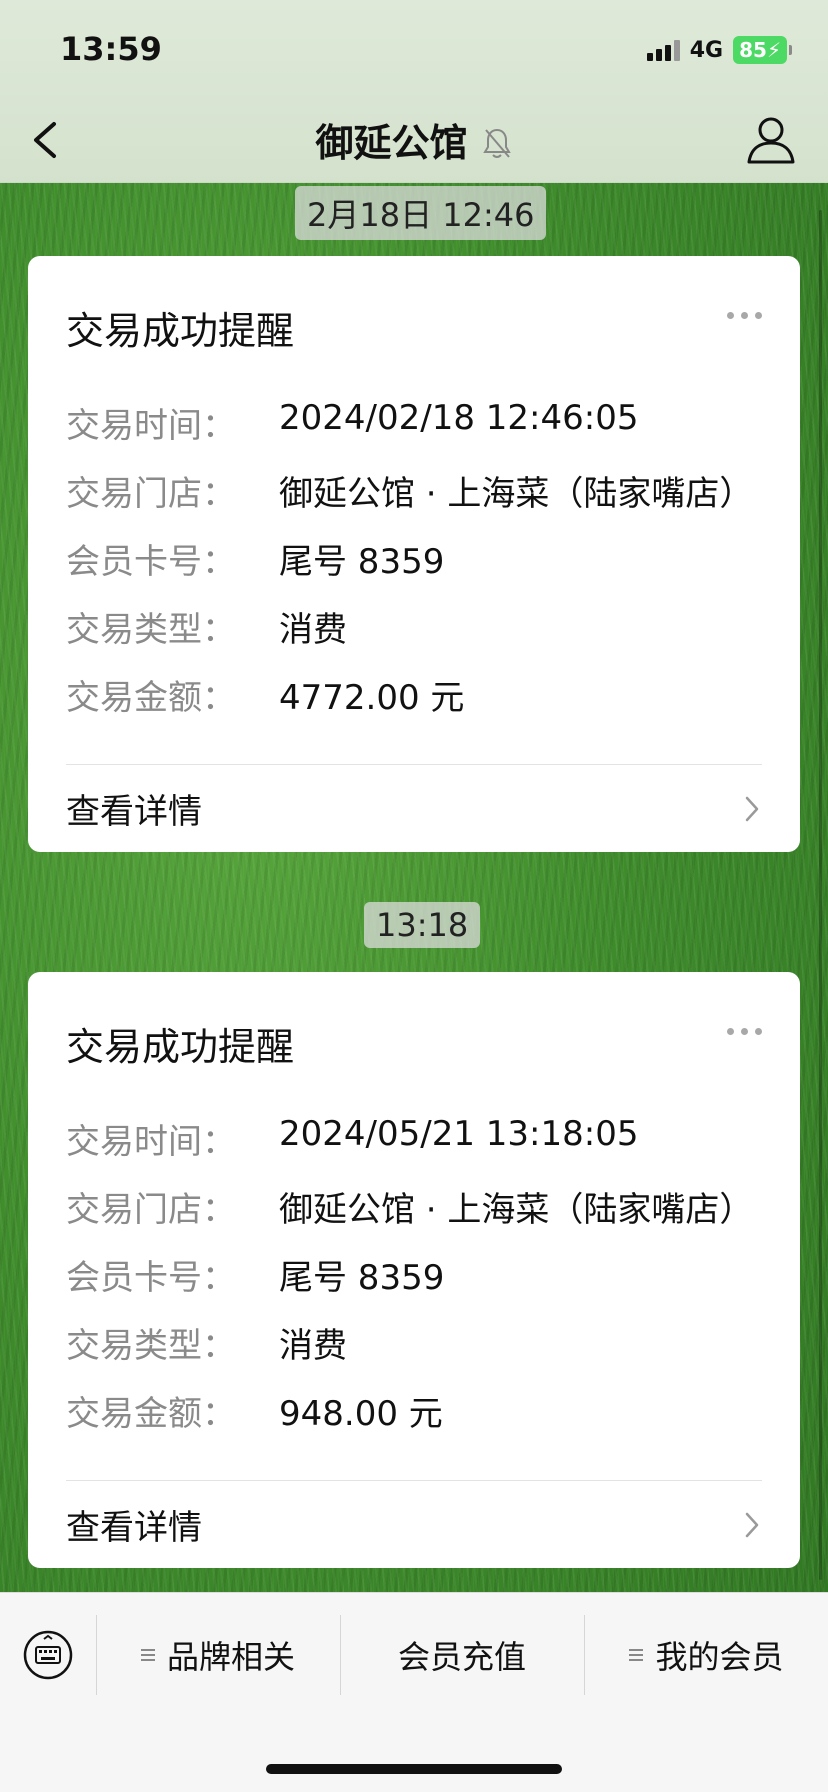 The image size is (828, 1792). I want to click on message-timestamp: 2月18日 12:46, so click(421, 213).